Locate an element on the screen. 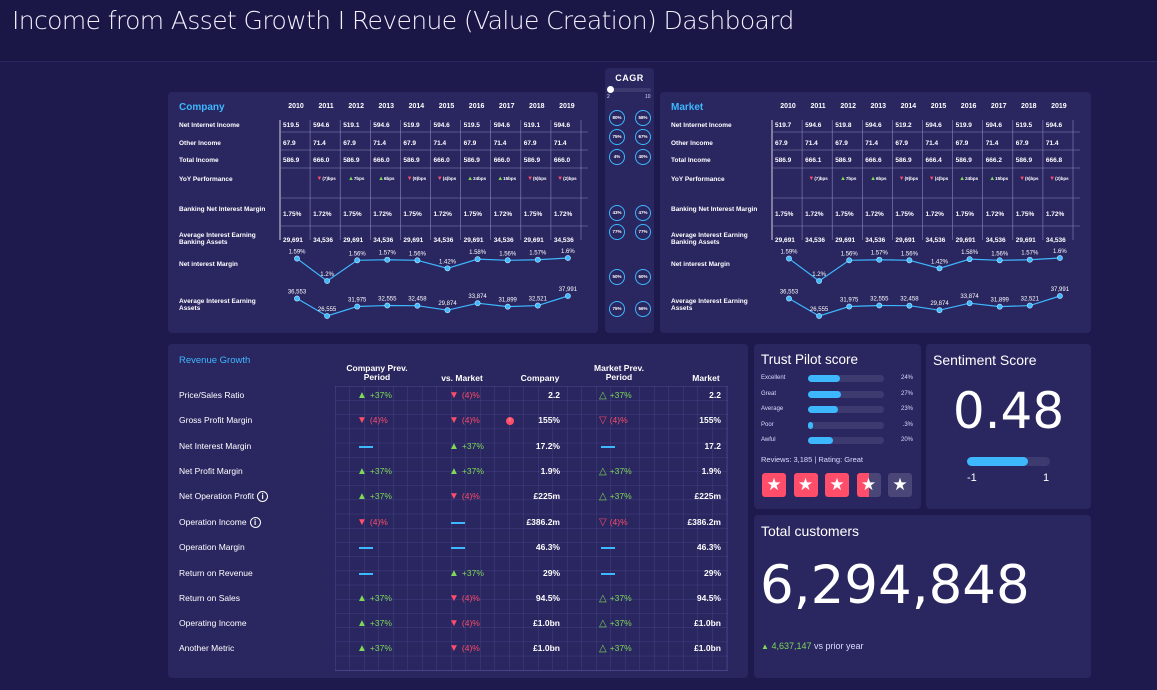 This screenshot has height=690, width=1157. company-value: 2.2 is located at coordinates (554, 395).